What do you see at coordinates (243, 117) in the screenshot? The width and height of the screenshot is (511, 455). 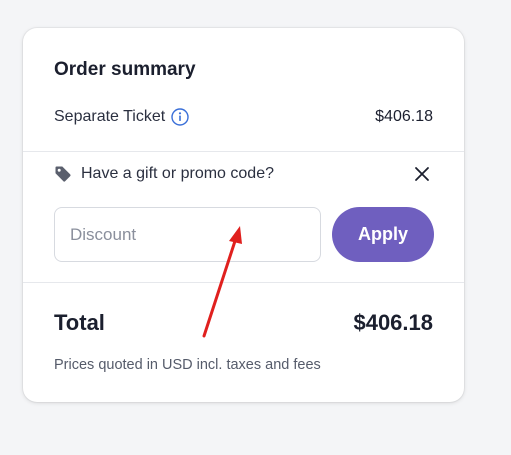 I see `ticket-line-item: Separate Ticket $406.18` at bounding box center [243, 117].